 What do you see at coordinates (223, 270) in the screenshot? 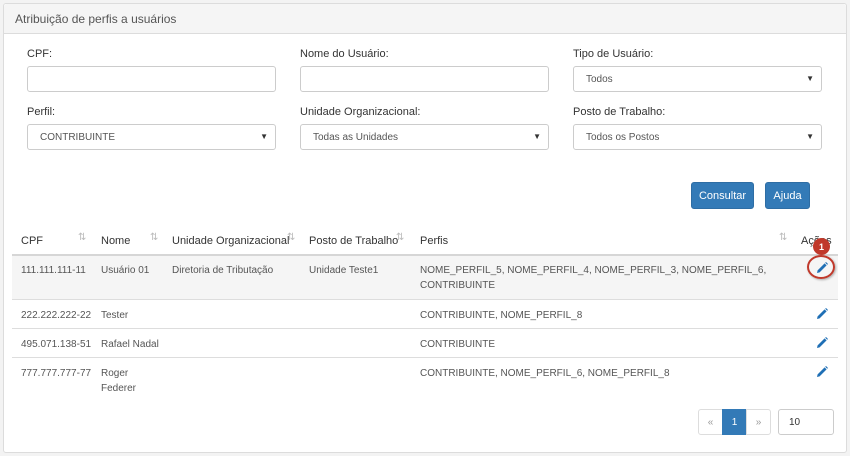
I see `row1-unidade: Diretoria de Tributação` at bounding box center [223, 270].